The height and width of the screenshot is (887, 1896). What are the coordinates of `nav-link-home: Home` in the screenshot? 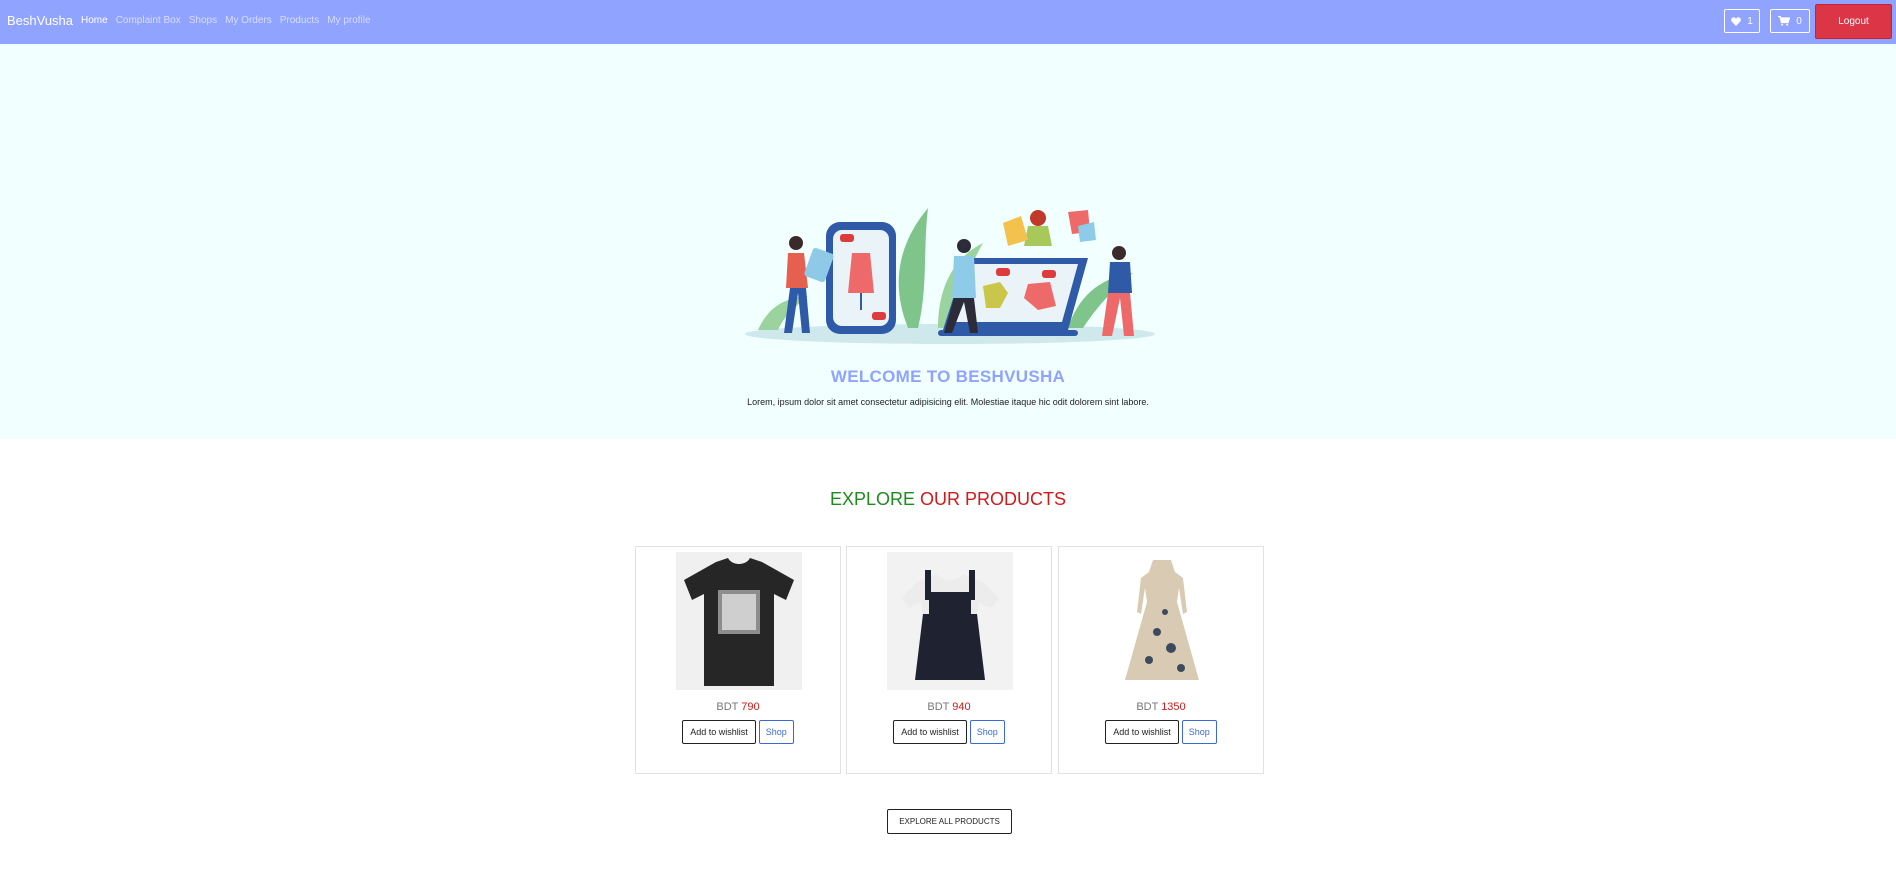 It's located at (94, 20).